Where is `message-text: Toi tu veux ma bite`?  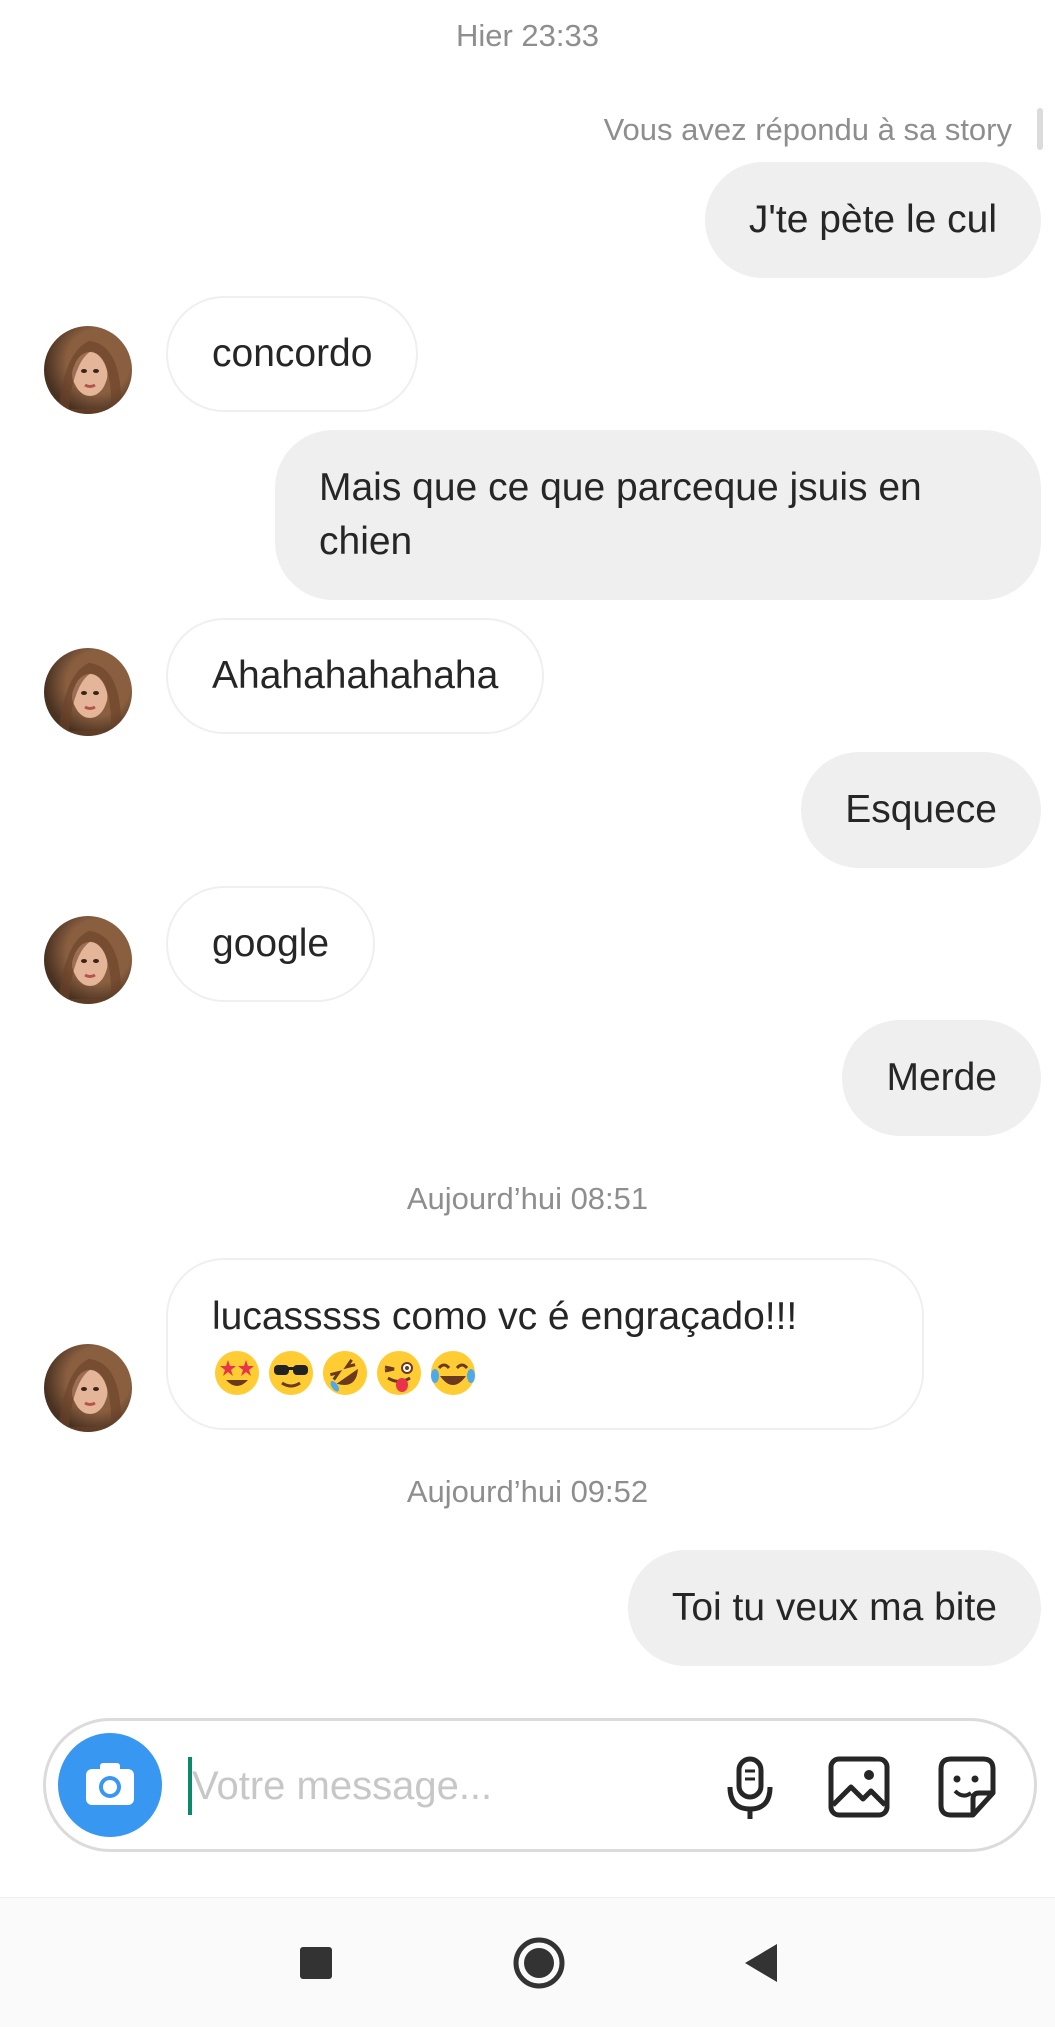
message-text: Toi tu veux ma bite is located at coordinates (834, 1607).